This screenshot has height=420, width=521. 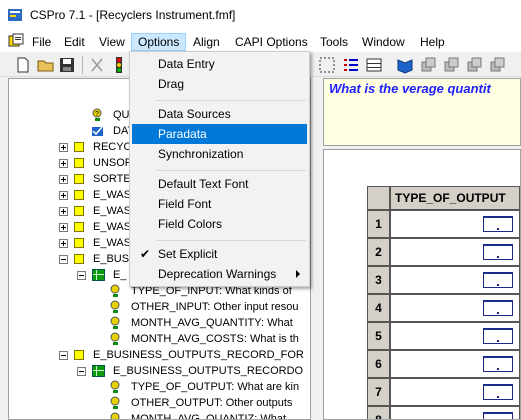 I want to click on tree-item: TYPE_OF_OUTPUT: What are kin, so click(x=159, y=387).